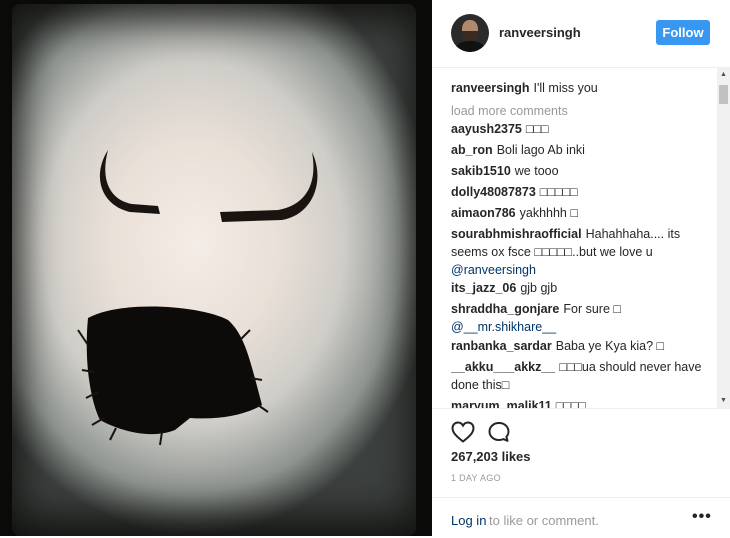  What do you see at coordinates (472, 150) in the screenshot?
I see `comment-username: ab_ron` at bounding box center [472, 150].